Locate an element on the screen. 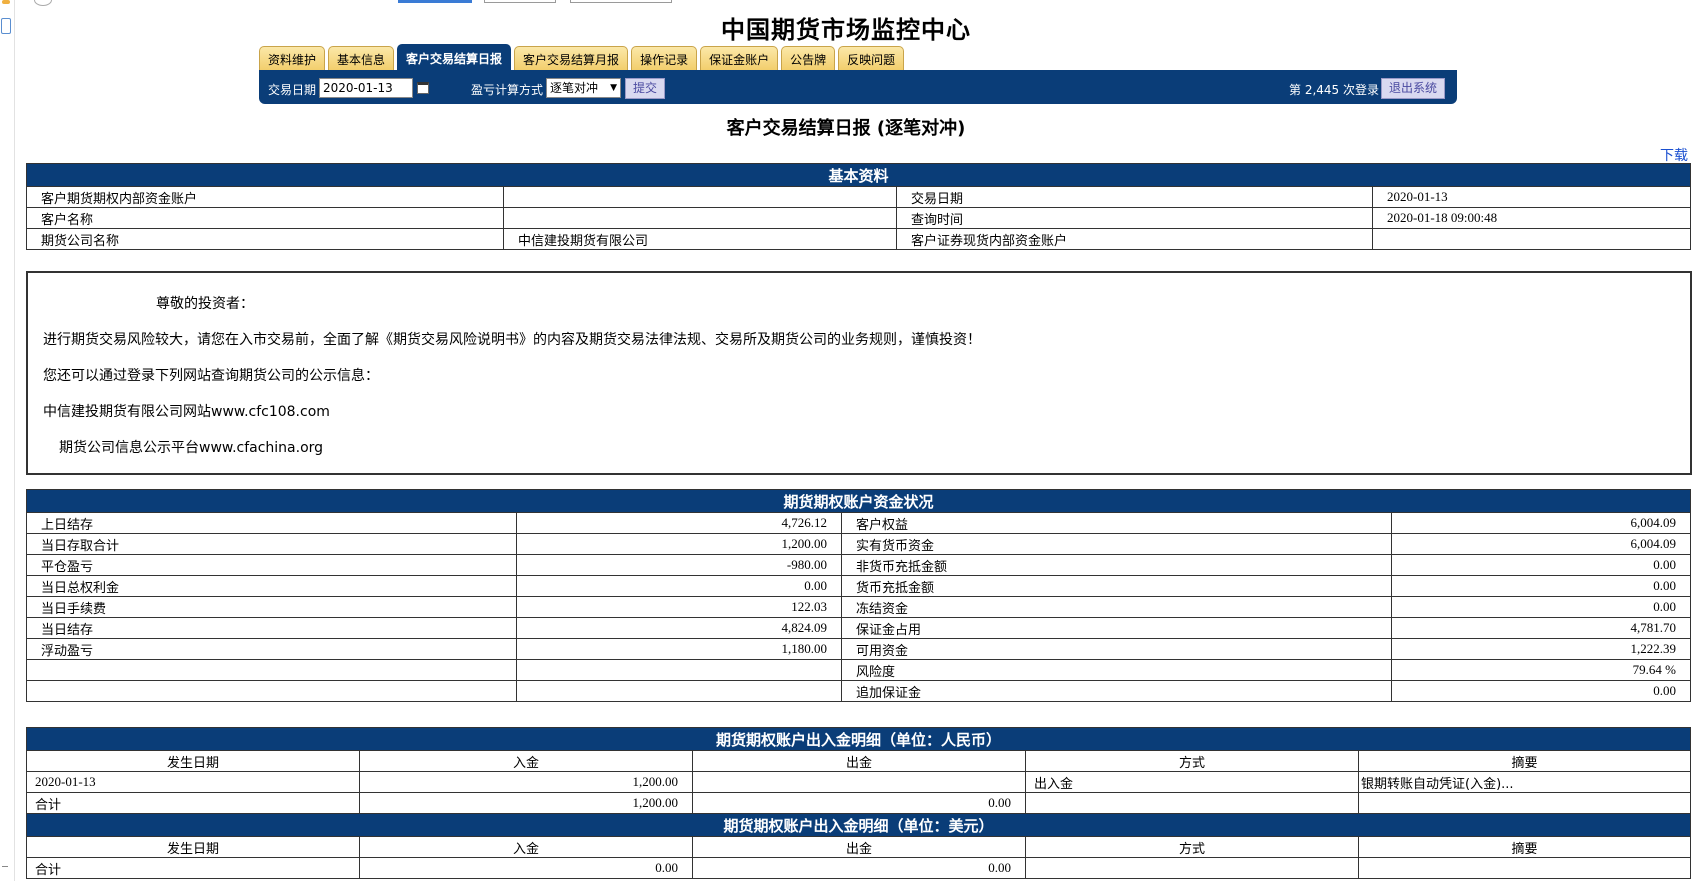 This screenshot has width=1692, height=881. col-in: 入金 is located at coordinates (526, 761).